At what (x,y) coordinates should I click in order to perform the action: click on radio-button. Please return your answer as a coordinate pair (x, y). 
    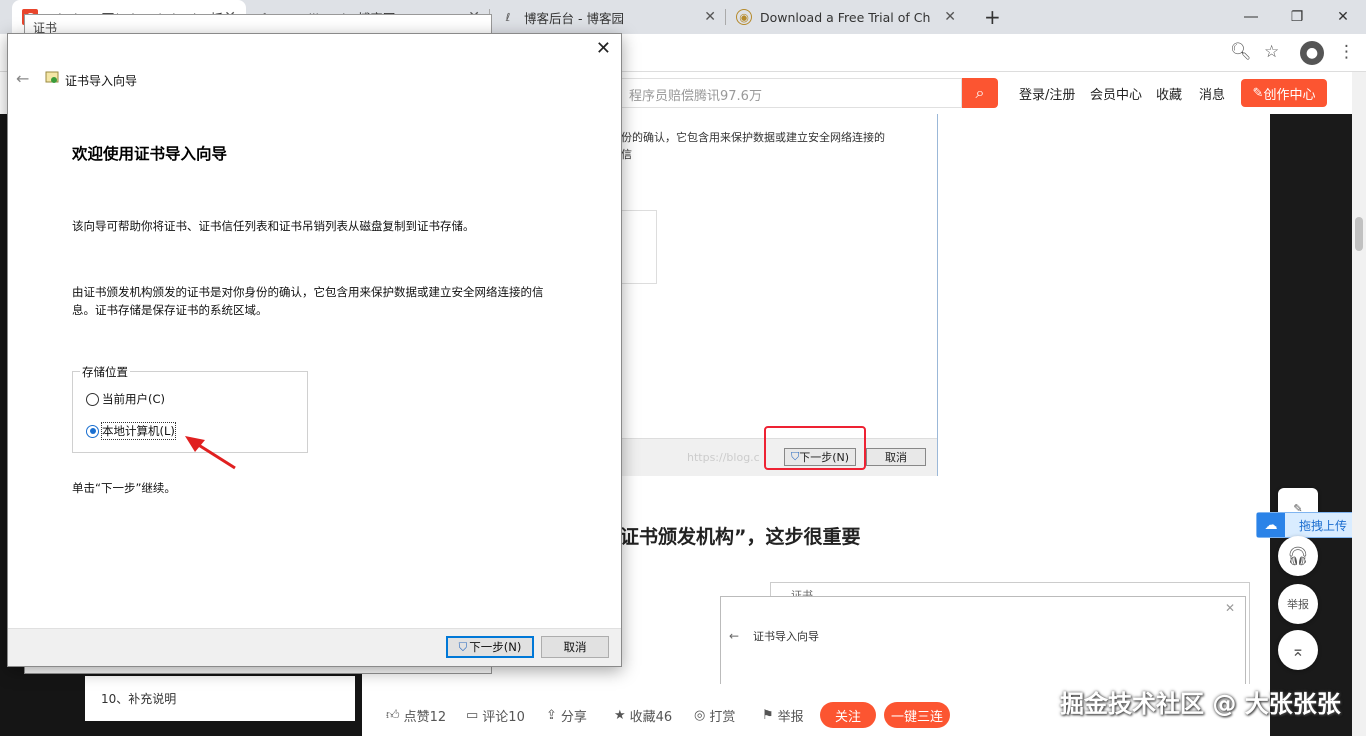
    Looking at the image, I should click on (92, 399).